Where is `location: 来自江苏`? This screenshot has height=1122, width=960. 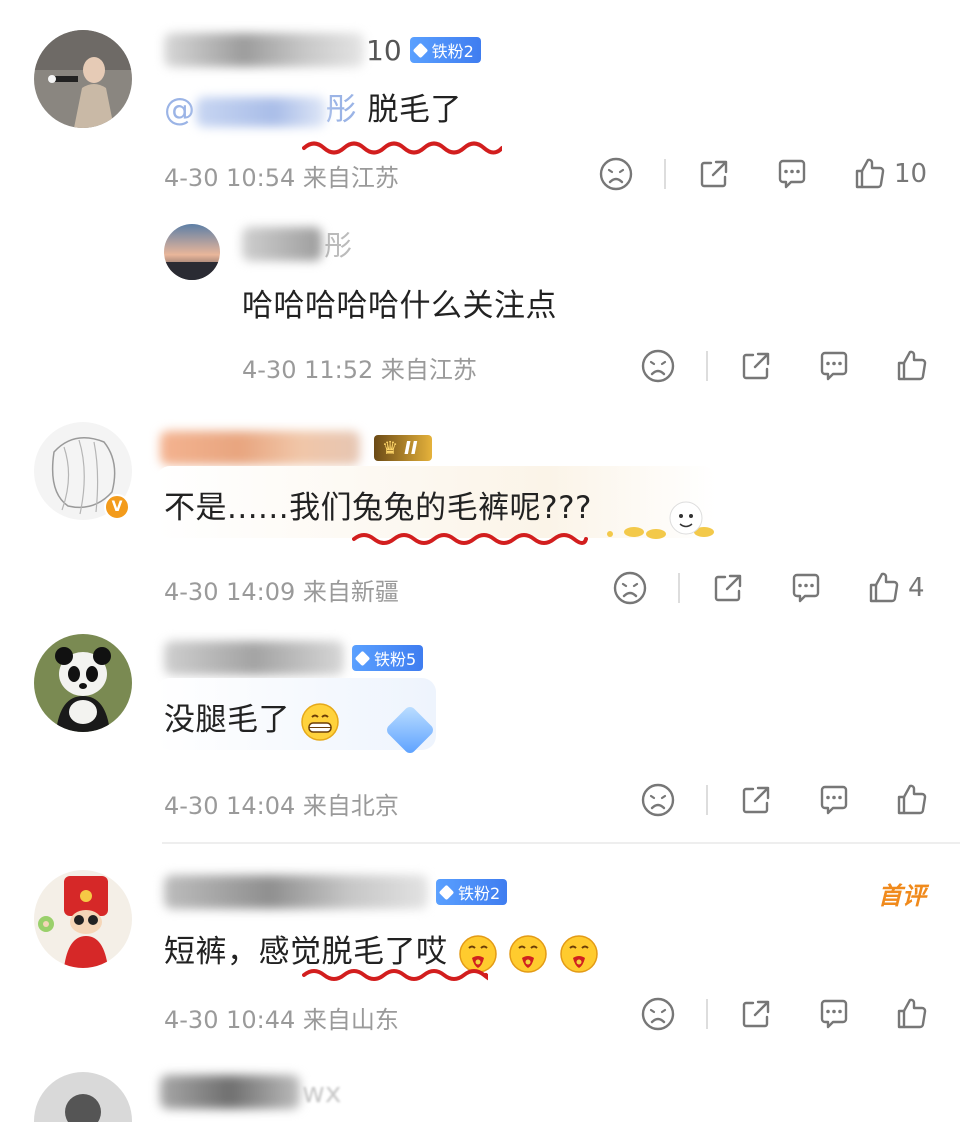 location: 来自江苏 is located at coordinates (350, 178).